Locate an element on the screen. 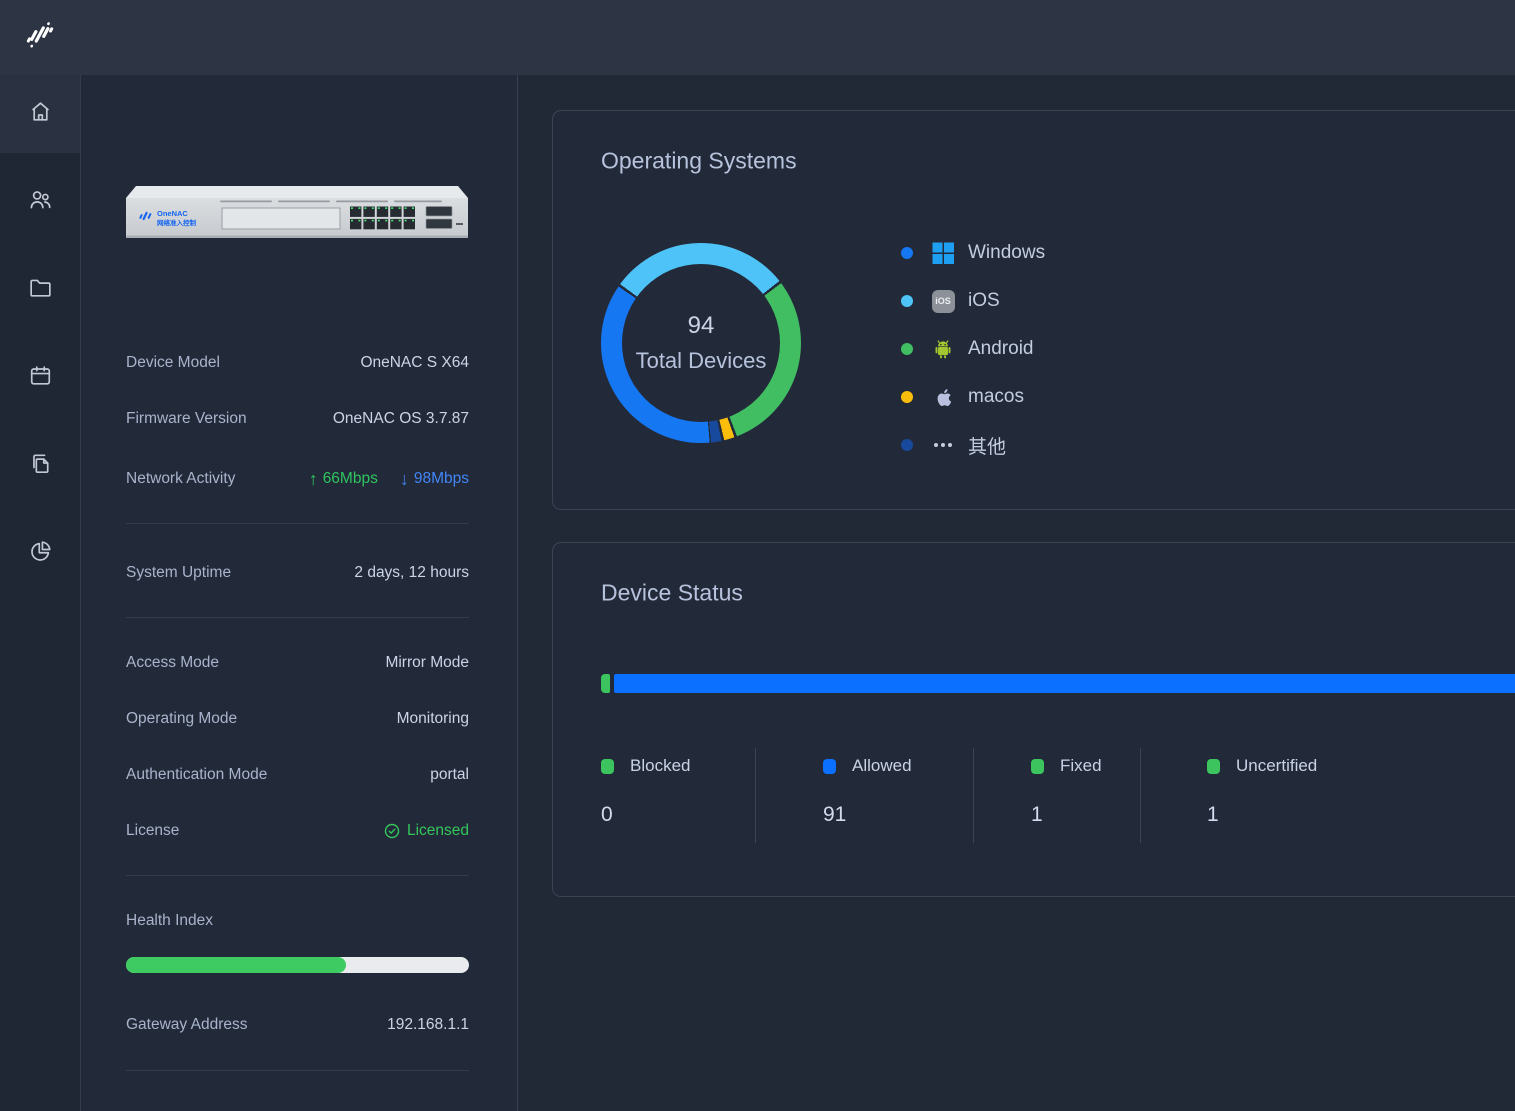  pulse-logo-icon is located at coordinates (40, 37).